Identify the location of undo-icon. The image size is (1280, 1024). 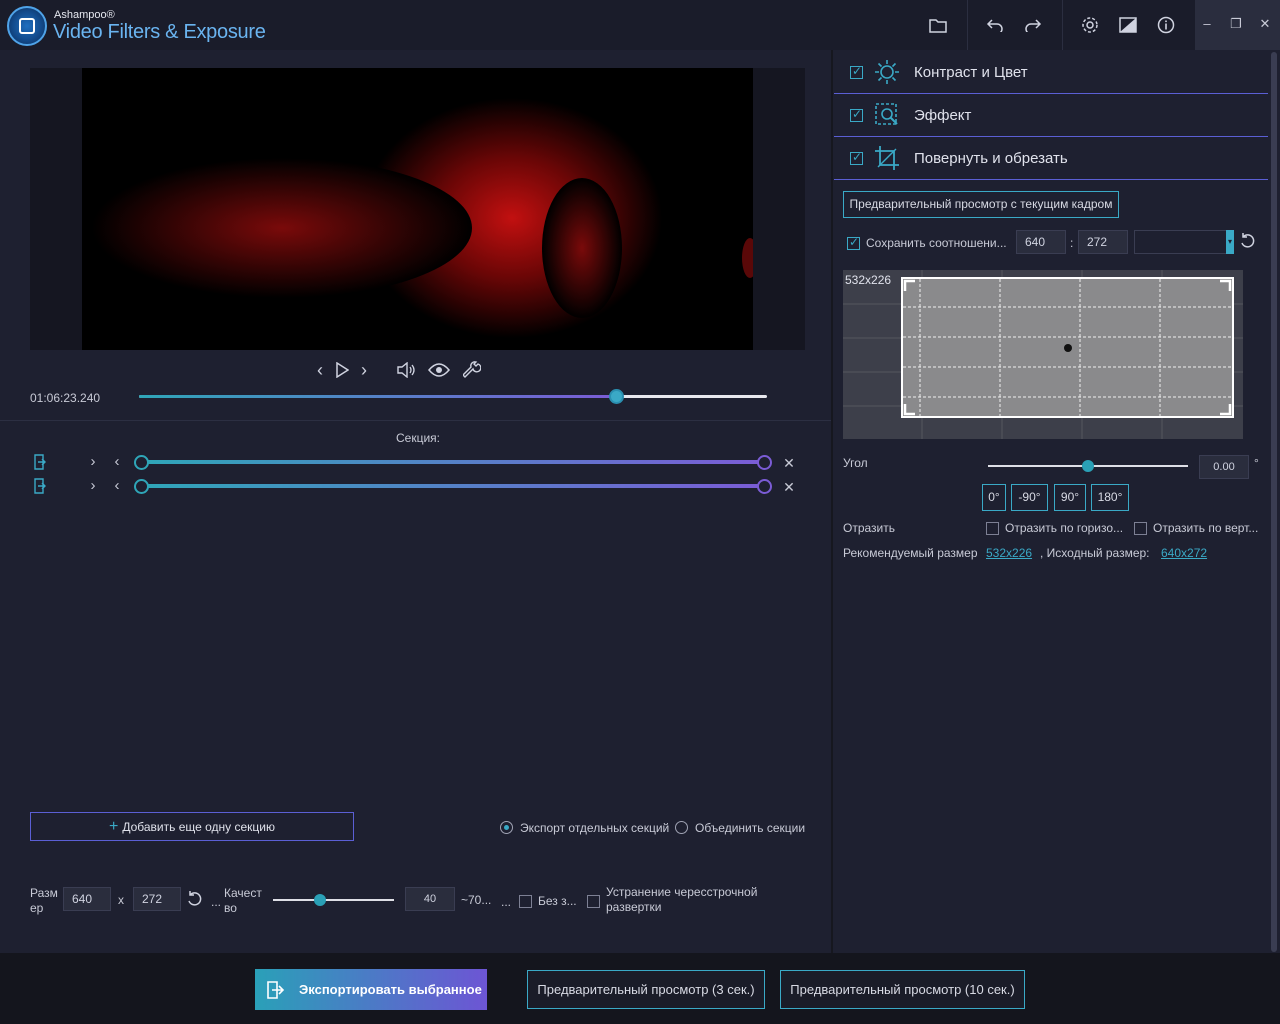
(995, 25).